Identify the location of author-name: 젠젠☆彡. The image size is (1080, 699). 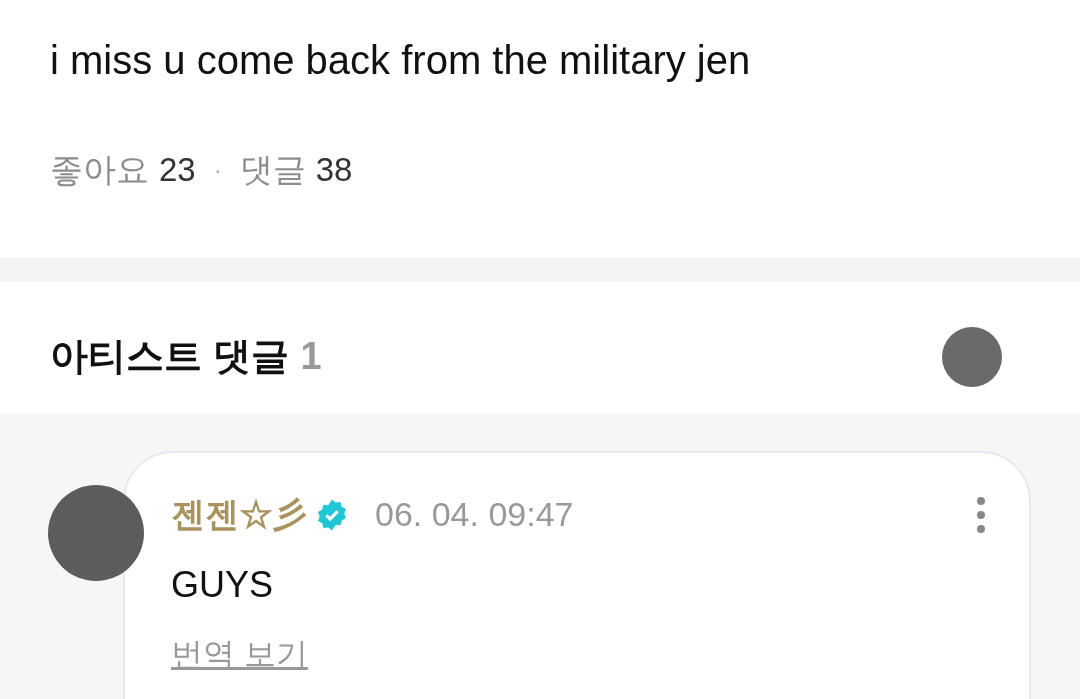
(239, 514).